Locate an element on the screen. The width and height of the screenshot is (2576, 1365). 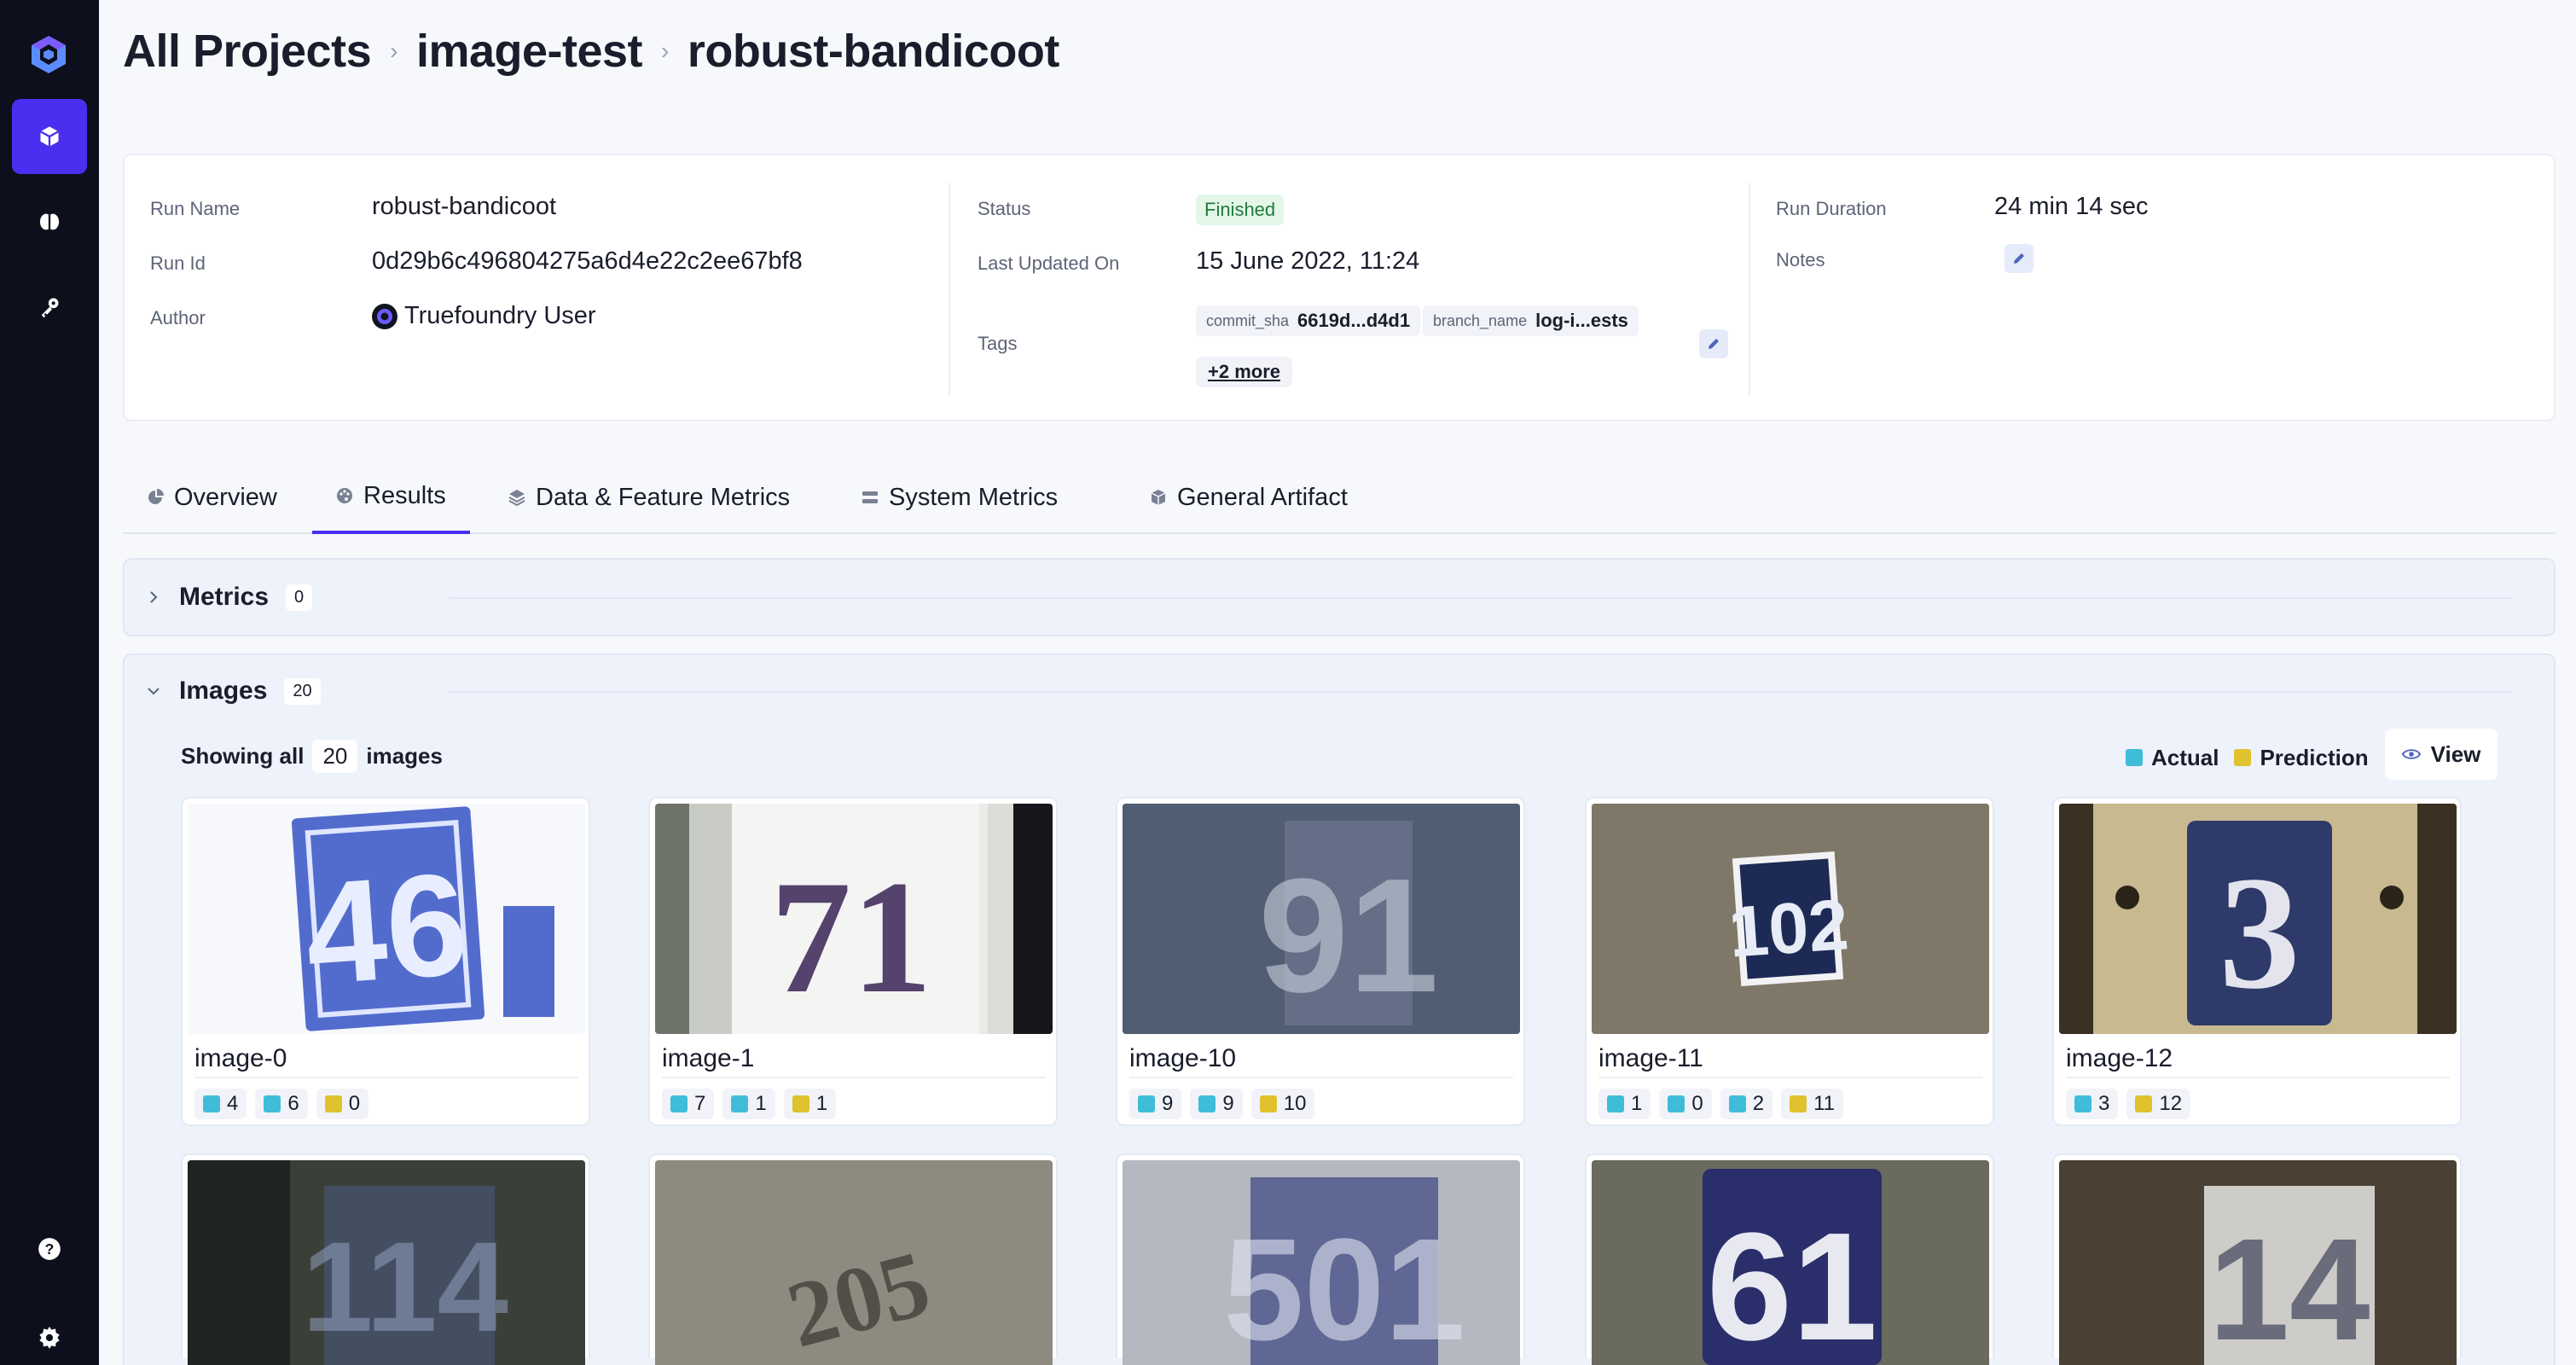
prediction-chip: 1 is located at coordinates (810, 1104).